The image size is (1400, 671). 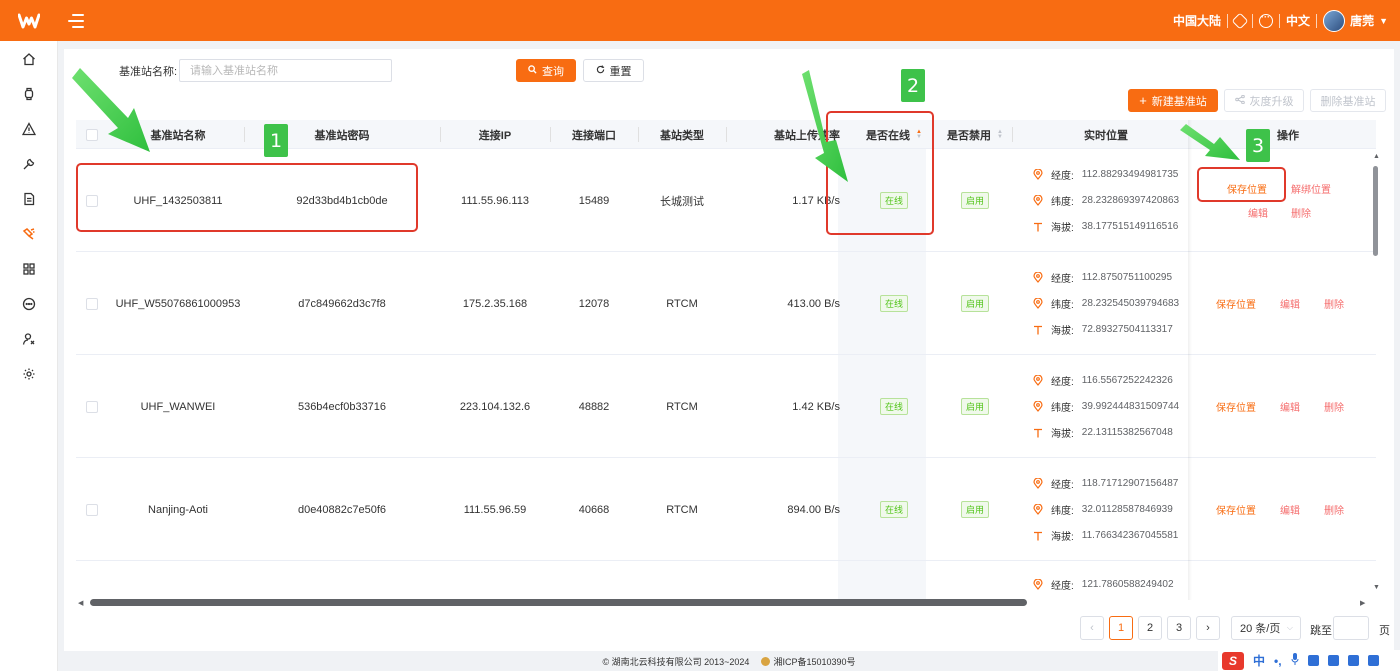 What do you see at coordinates (1150, 628) in the screenshot?
I see `page-2-button: 2` at bounding box center [1150, 628].